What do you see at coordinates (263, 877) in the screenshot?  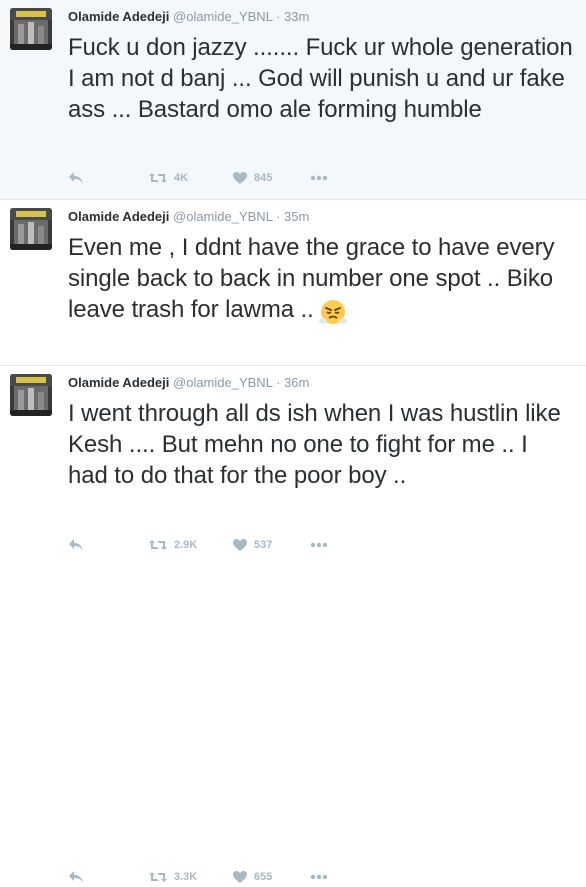 I see `like-count: 655` at bounding box center [263, 877].